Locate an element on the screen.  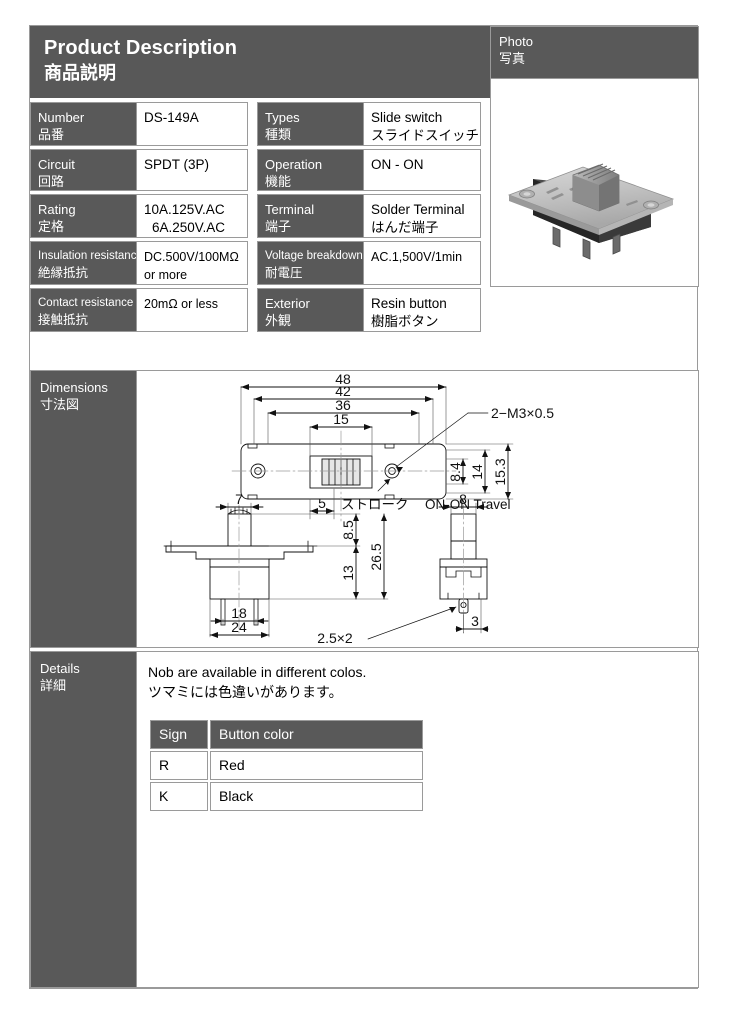
label-jp: 耐電圧 is located at coordinates (284, 273).